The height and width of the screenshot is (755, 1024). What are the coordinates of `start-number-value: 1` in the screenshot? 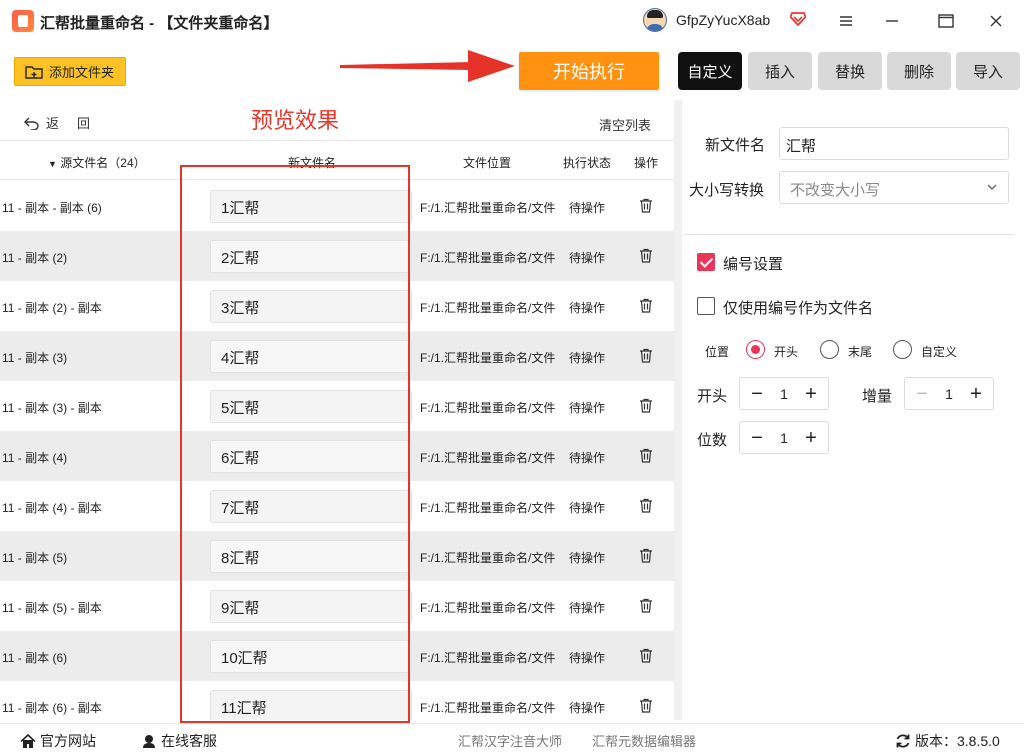 It's located at (784, 394).